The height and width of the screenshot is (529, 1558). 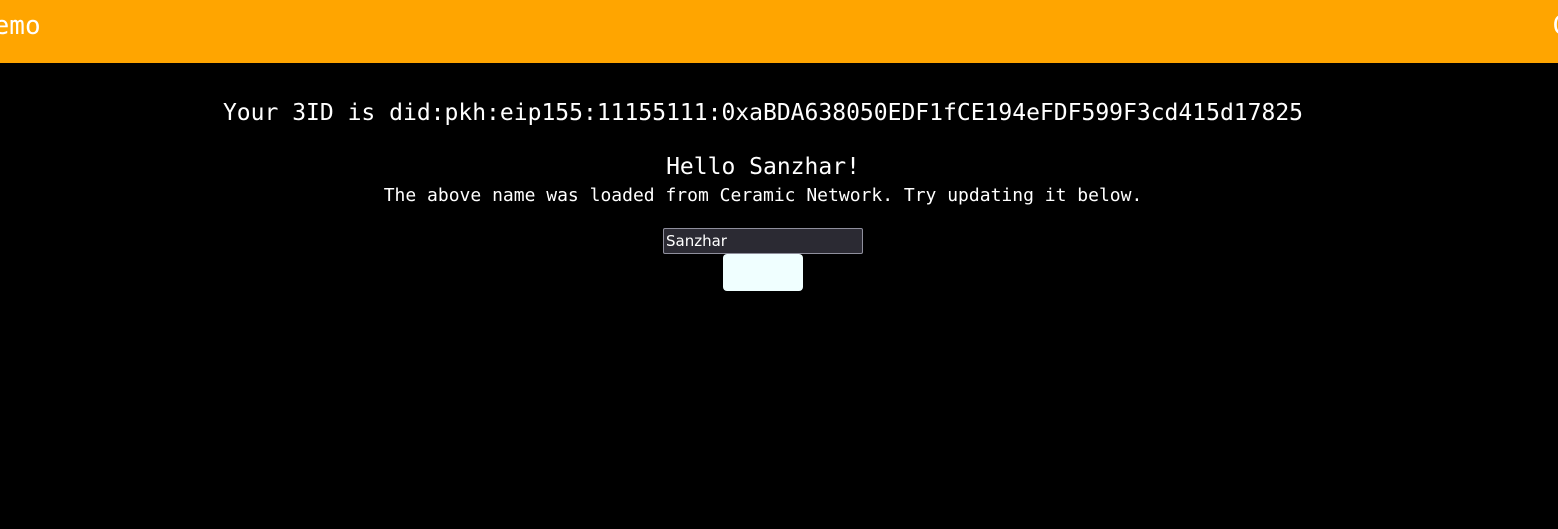 I want to click on submit-button, so click(x=763, y=272).